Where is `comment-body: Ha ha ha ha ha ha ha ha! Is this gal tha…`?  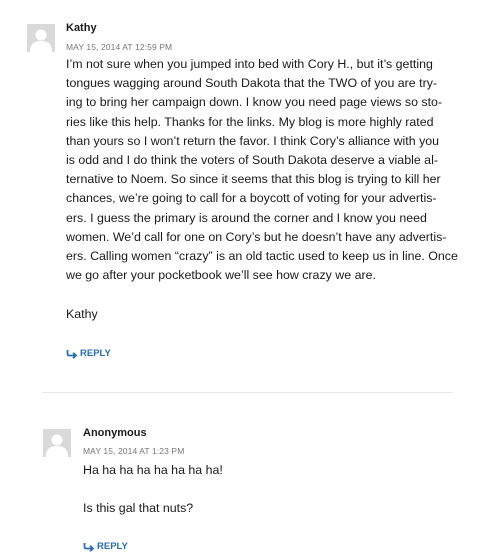 comment-body: Ha ha ha ha ha ha ha ha! Is this gal tha… is located at coordinates (153, 490).